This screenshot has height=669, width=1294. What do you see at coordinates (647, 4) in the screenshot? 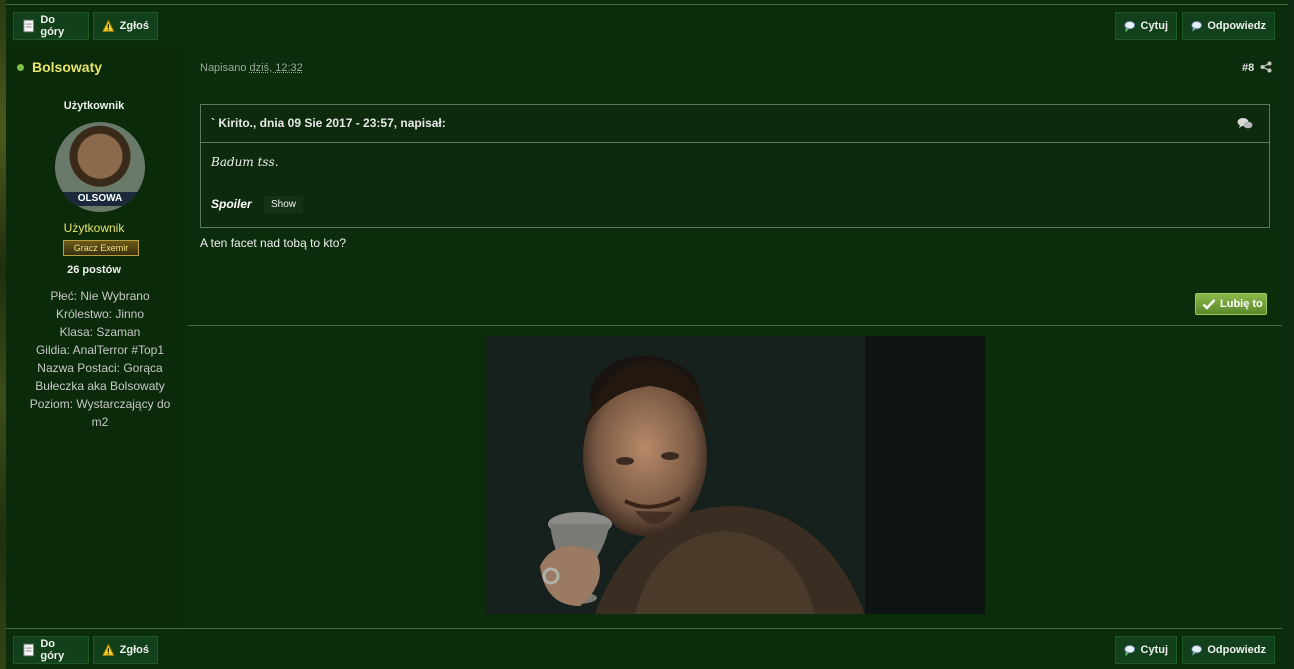
I see `top-divider` at bounding box center [647, 4].